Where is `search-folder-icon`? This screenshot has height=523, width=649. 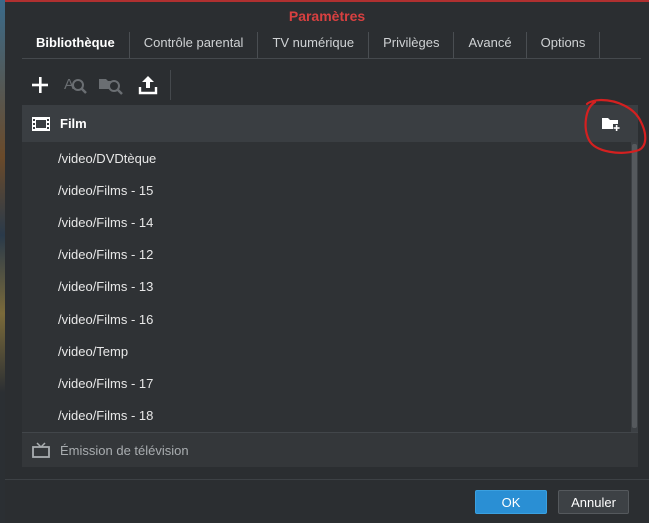 search-folder-icon is located at coordinates (111, 87).